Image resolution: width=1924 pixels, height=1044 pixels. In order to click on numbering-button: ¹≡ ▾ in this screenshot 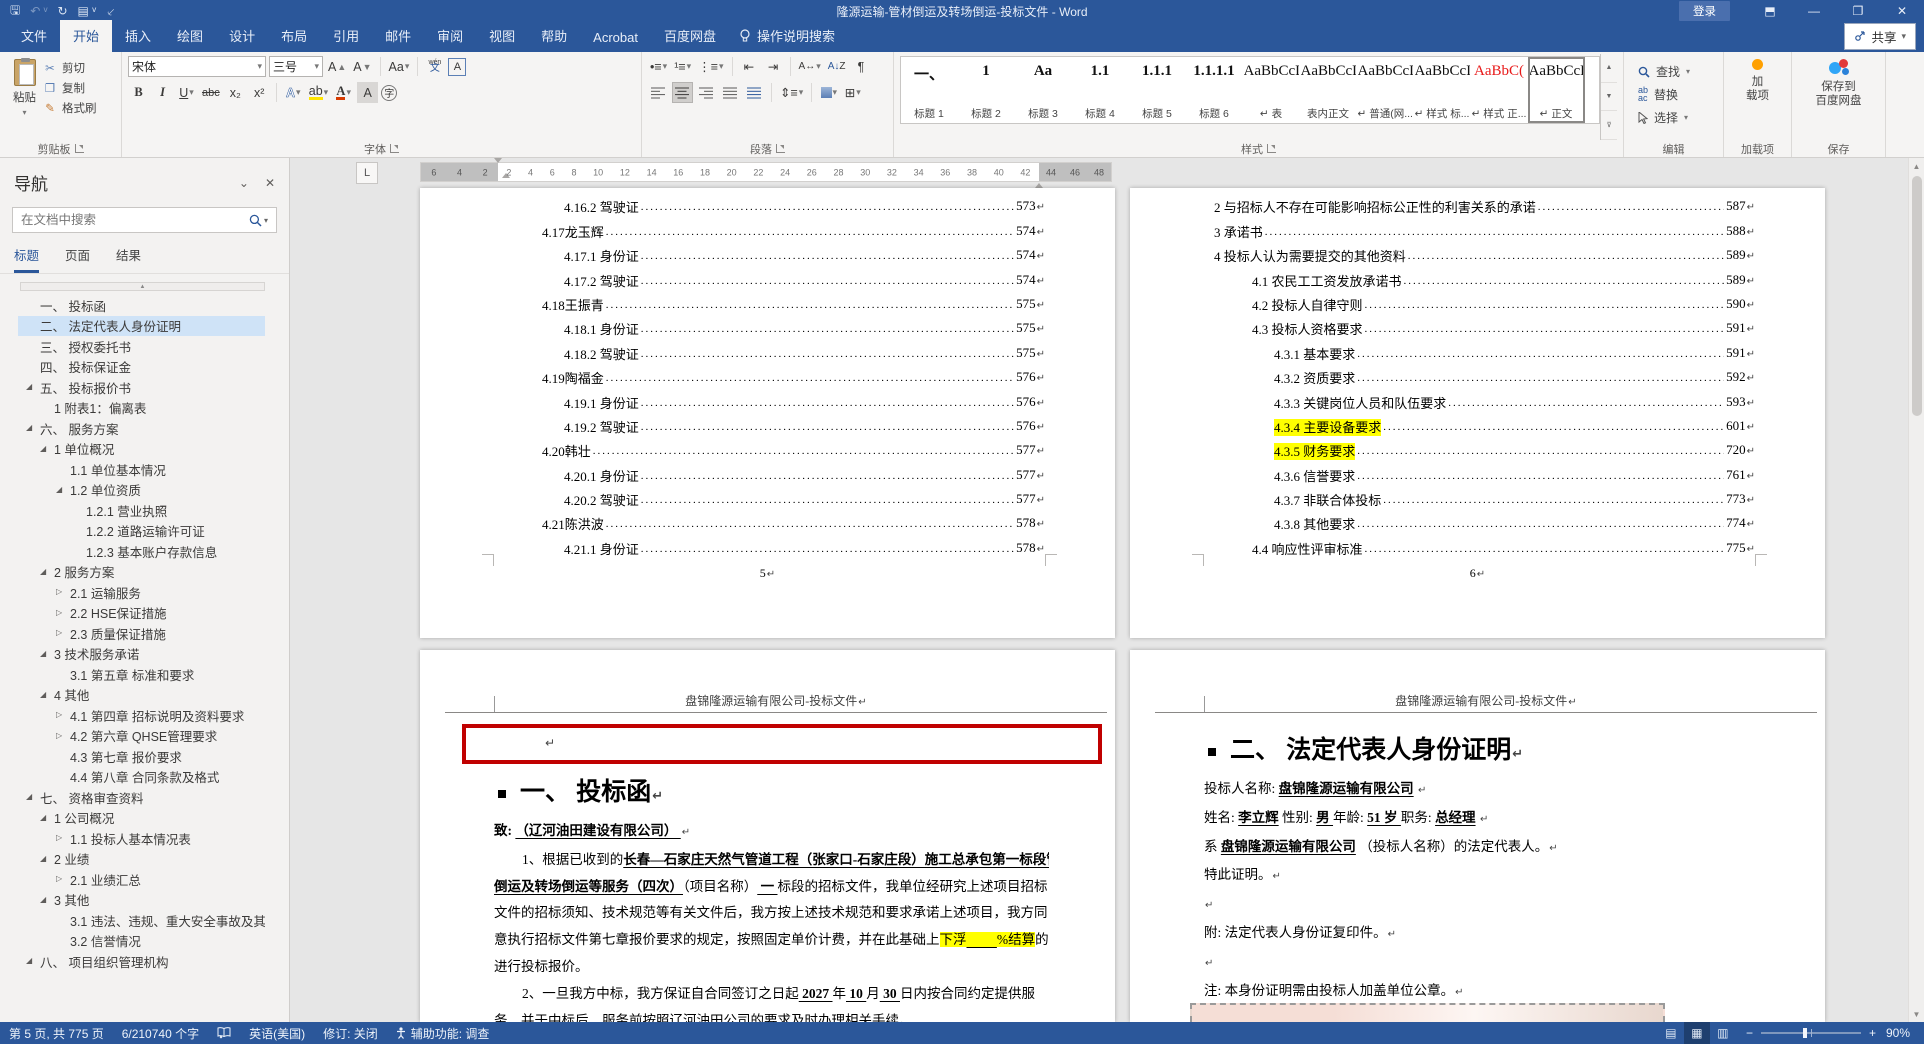, I will do `click(682, 66)`.